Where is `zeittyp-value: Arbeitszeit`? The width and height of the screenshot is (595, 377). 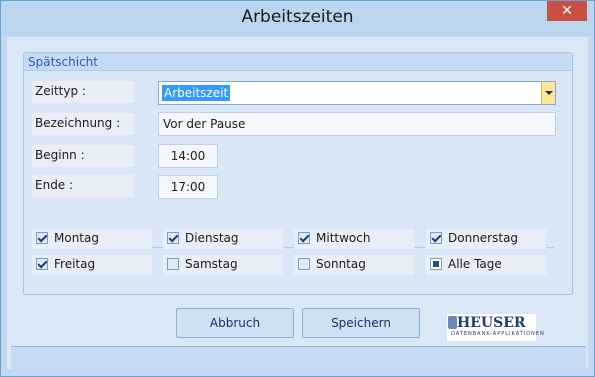
zeittyp-value: Arbeitszeit is located at coordinates (196, 93).